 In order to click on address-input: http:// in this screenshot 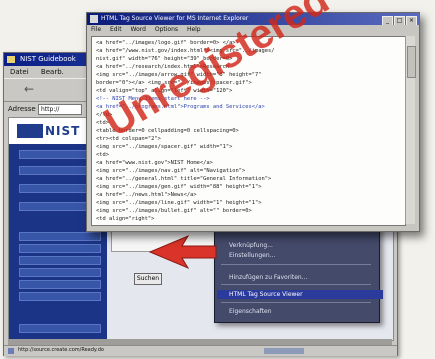, I will do `click(60, 109)`.